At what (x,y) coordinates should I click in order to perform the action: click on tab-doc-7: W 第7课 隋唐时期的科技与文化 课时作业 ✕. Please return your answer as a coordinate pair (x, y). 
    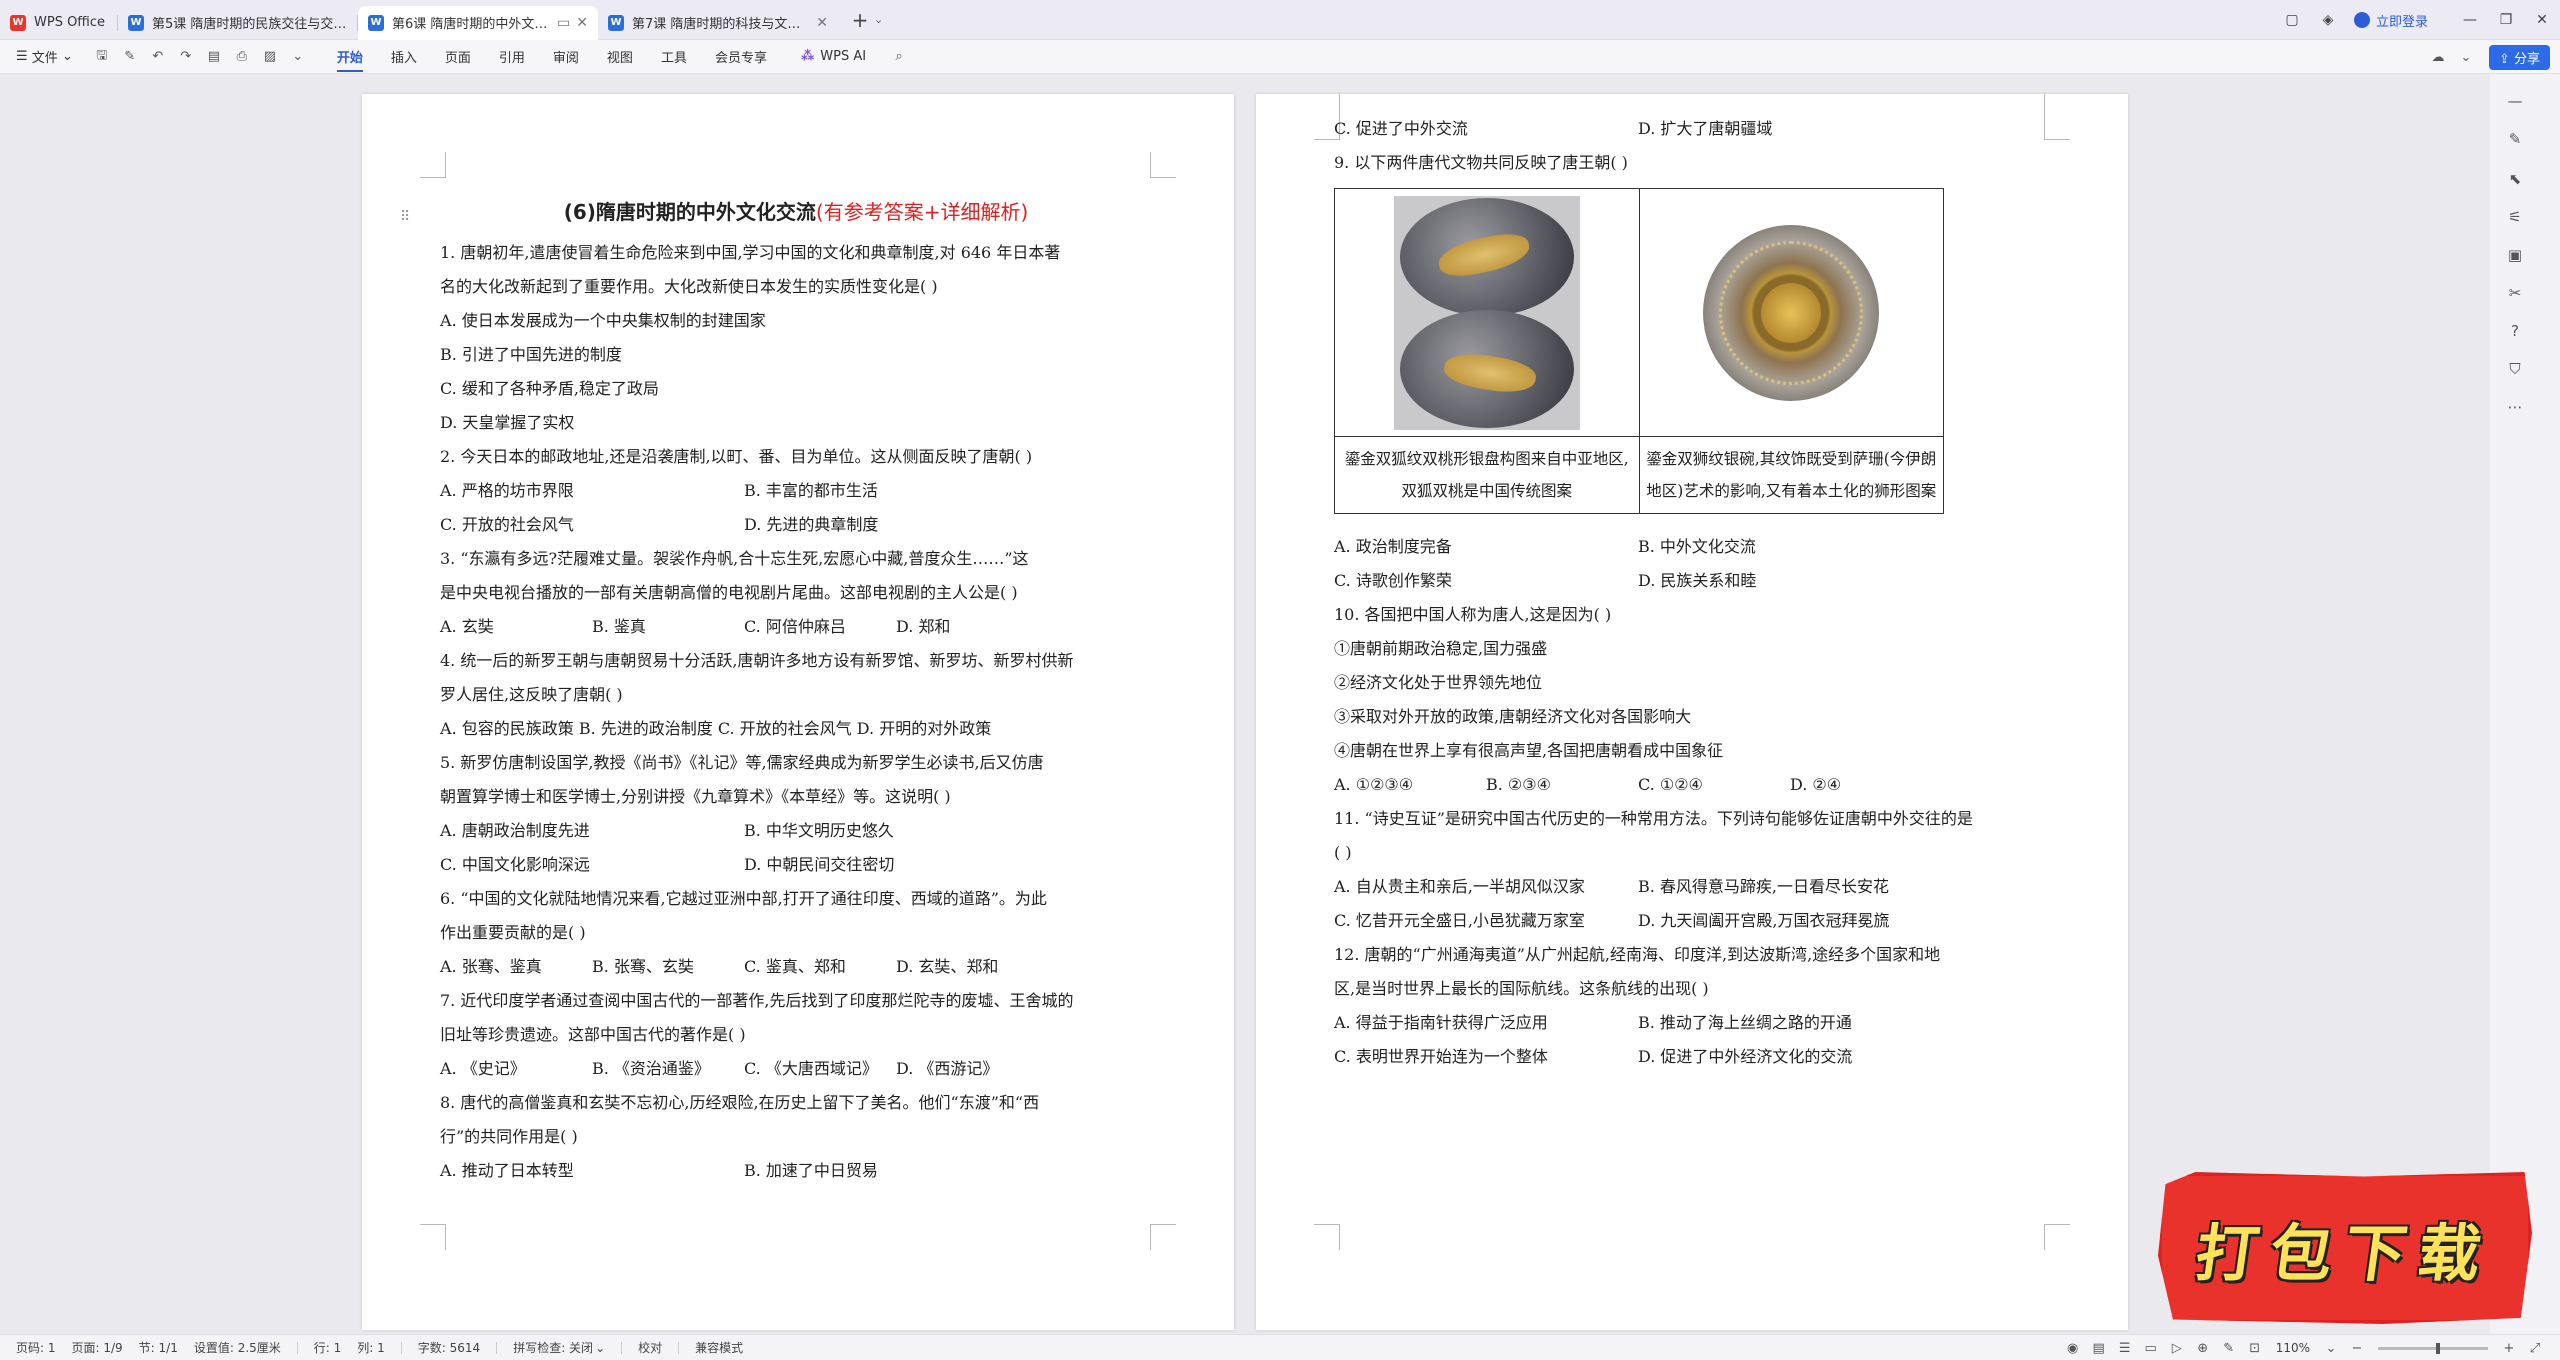
    Looking at the image, I should click on (718, 23).